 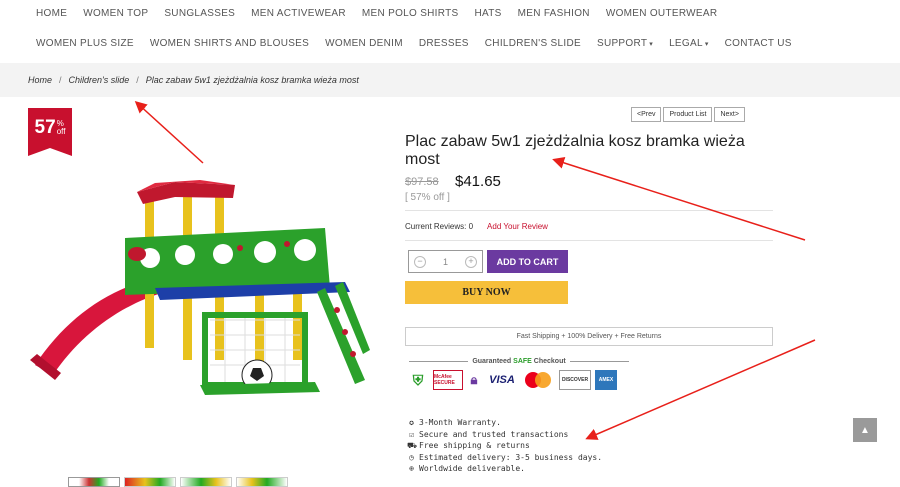 I want to click on plus-icon: +, so click(x=470, y=261).